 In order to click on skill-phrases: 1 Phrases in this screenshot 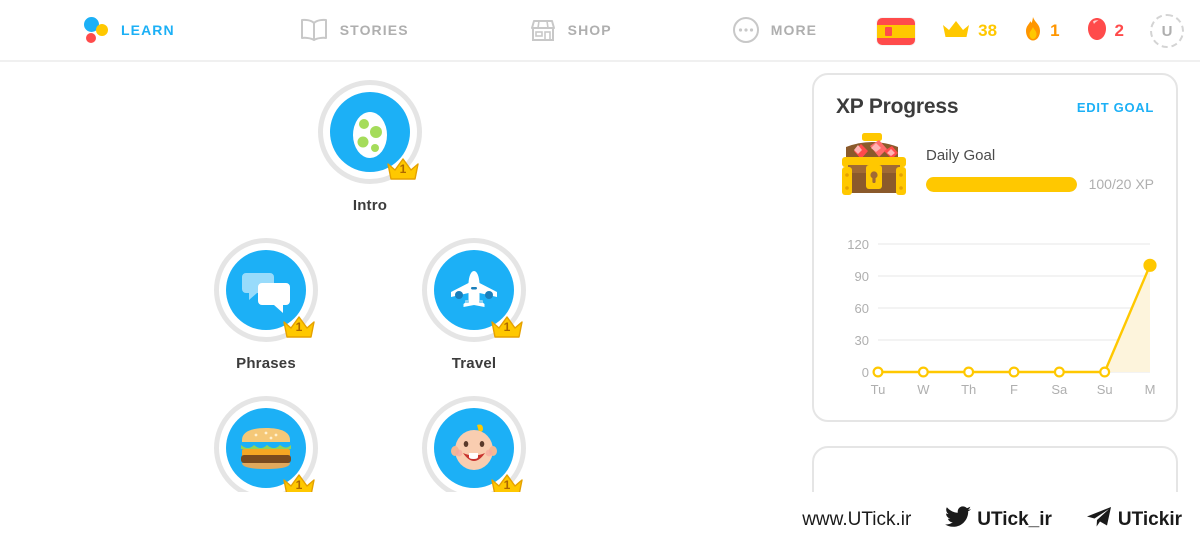, I will do `click(266, 305)`.